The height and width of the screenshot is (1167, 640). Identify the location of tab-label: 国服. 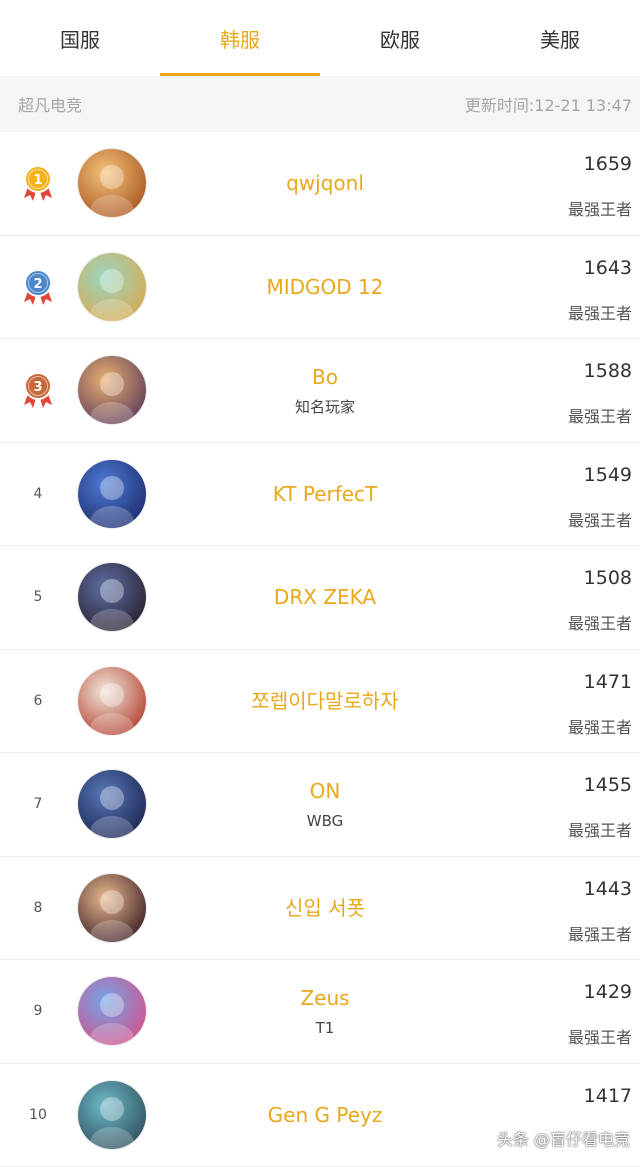
(80, 38).